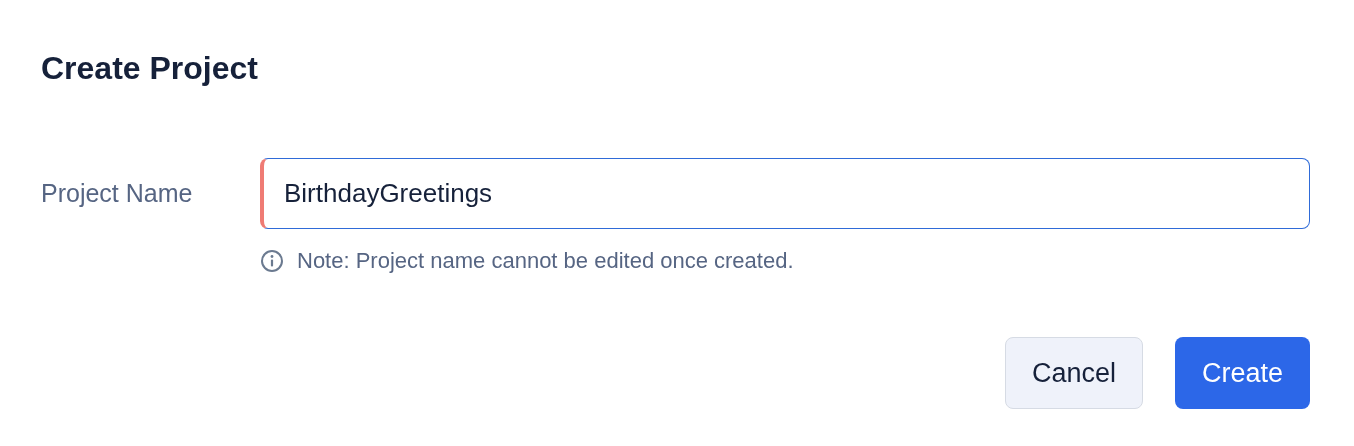  What do you see at coordinates (545, 261) in the screenshot?
I see `note-text: Note: Project name cannot be edited once created.` at bounding box center [545, 261].